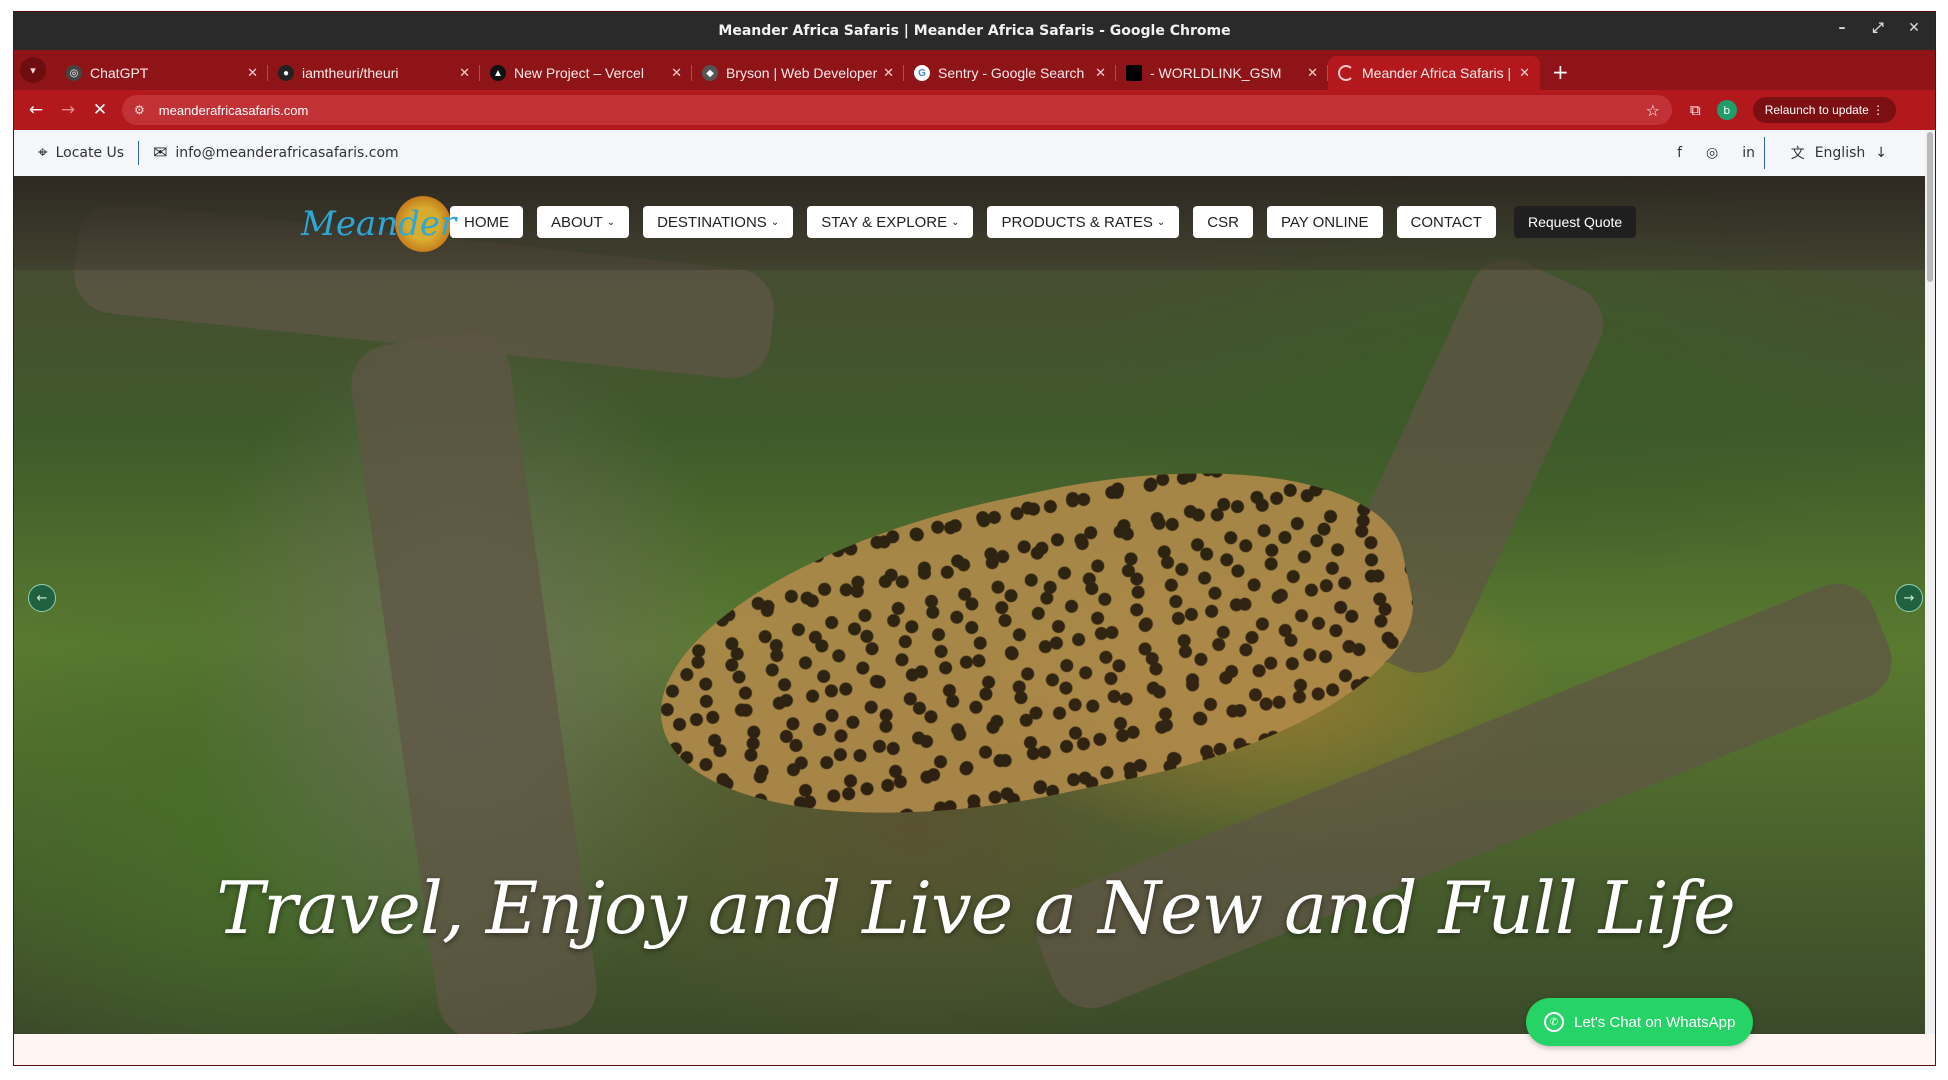 The image size is (1948, 1080). I want to click on forward-icon: →, so click(68, 110).